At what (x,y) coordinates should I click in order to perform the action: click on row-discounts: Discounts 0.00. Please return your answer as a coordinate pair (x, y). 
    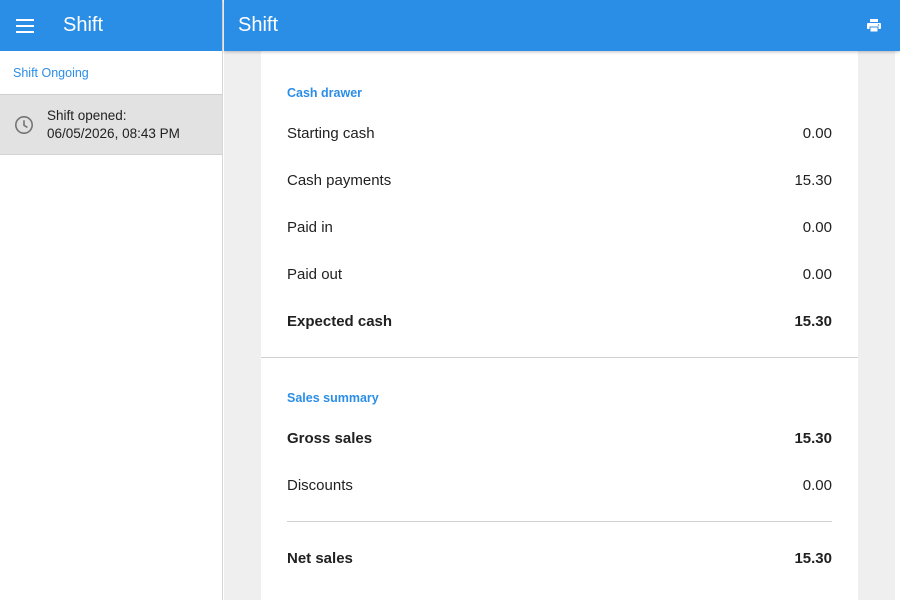
    Looking at the image, I should click on (559, 485).